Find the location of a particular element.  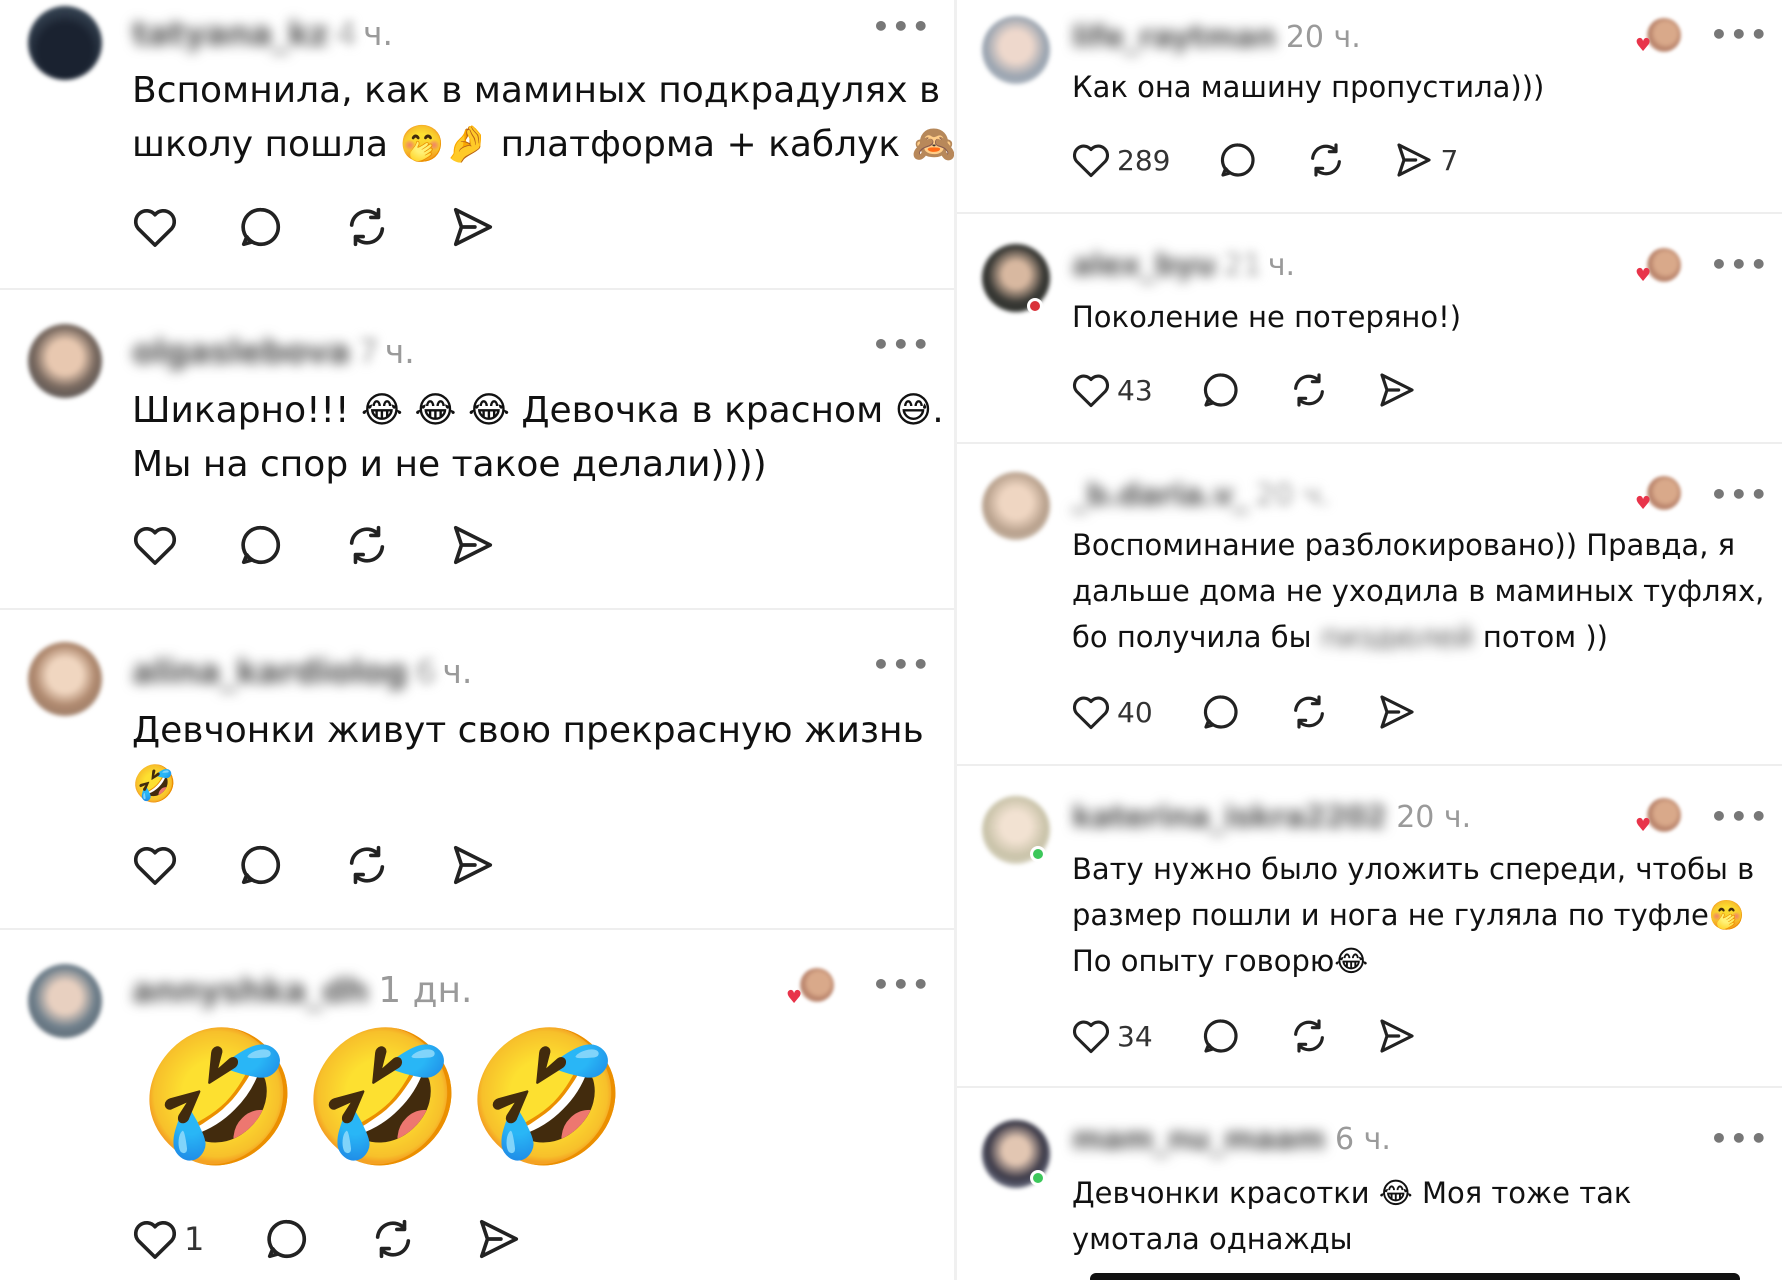

action-bar: 1 is located at coordinates (327, 1239).